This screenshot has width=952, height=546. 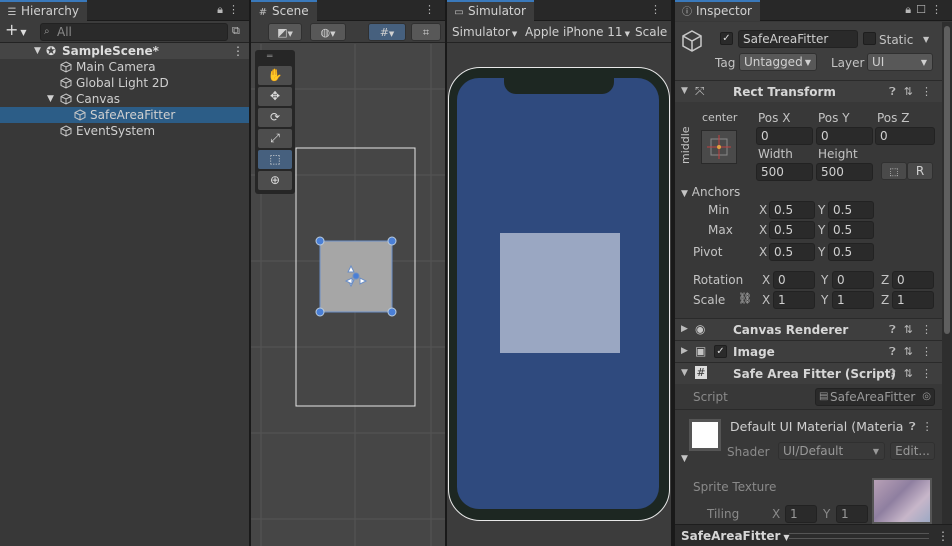 I want to click on safe-area-fitter-header: ▼ # Safe Area Fitter (Script) ❓︎⇅⋮, so click(x=808, y=373).